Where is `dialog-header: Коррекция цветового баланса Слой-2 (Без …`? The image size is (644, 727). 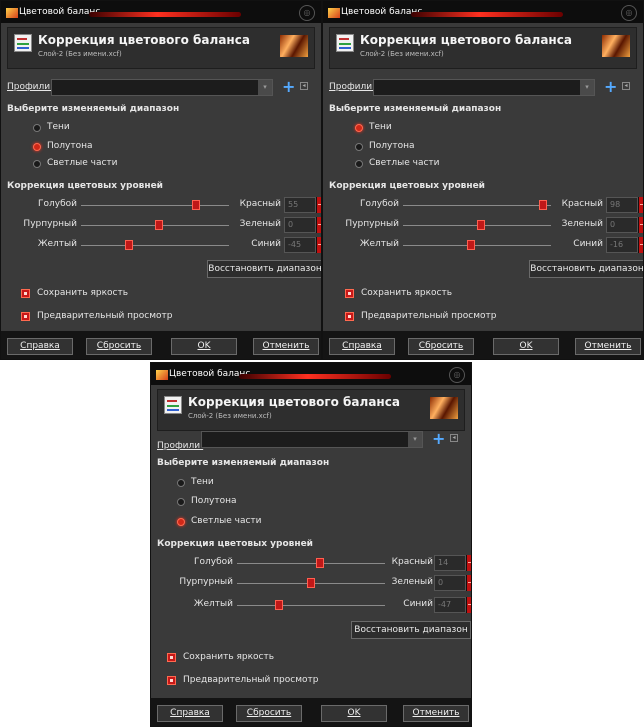 dialog-header: Коррекция цветового баланса Слой-2 (Без … is located at coordinates (311, 410).